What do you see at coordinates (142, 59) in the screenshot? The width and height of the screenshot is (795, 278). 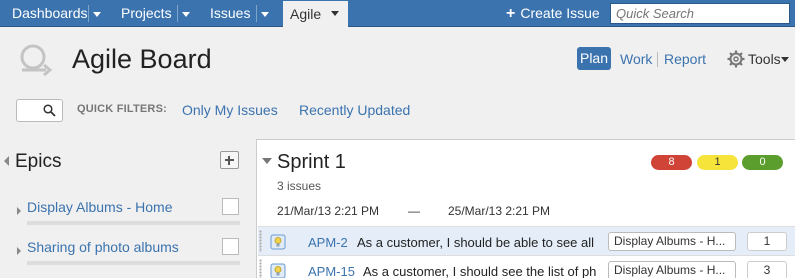 I see `page-title: Agile Board` at bounding box center [142, 59].